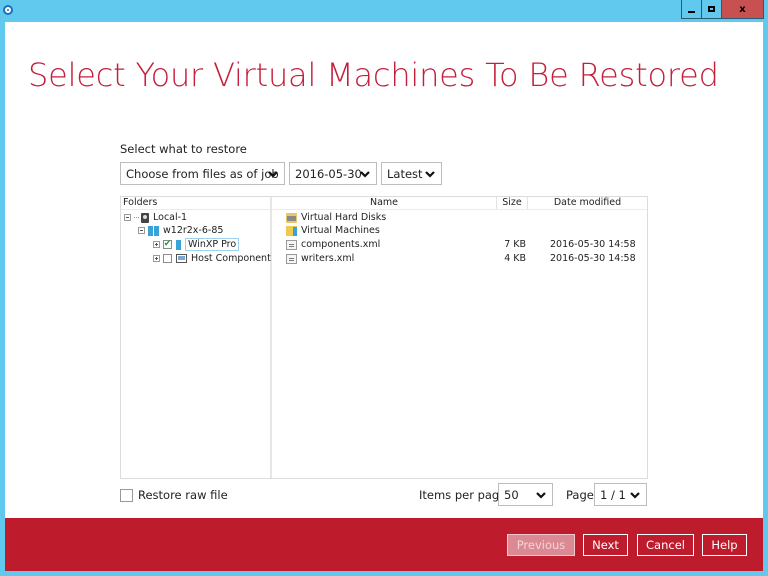 This screenshot has height=576, width=768. What do you see at coordinates (167, 258) in the screenshot?
I see `host-component-checkbox` at bounding box center [167, 258].